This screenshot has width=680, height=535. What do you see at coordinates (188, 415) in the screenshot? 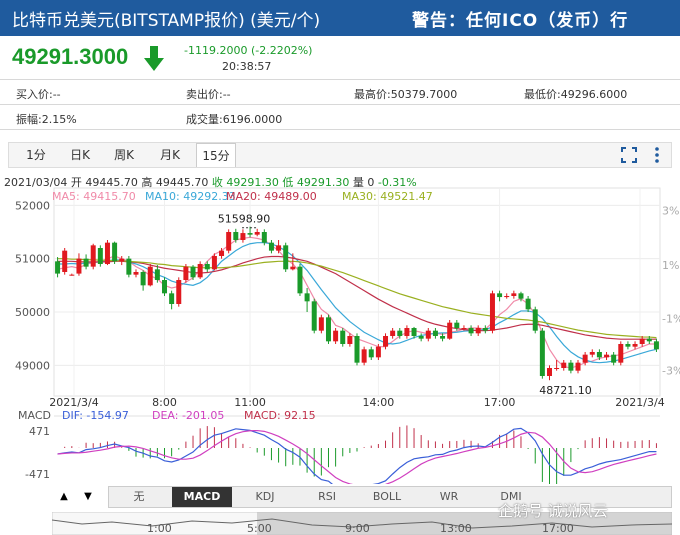
I see `macd-legend-item: DEA: -201.05` at bounding box center [188, 415].